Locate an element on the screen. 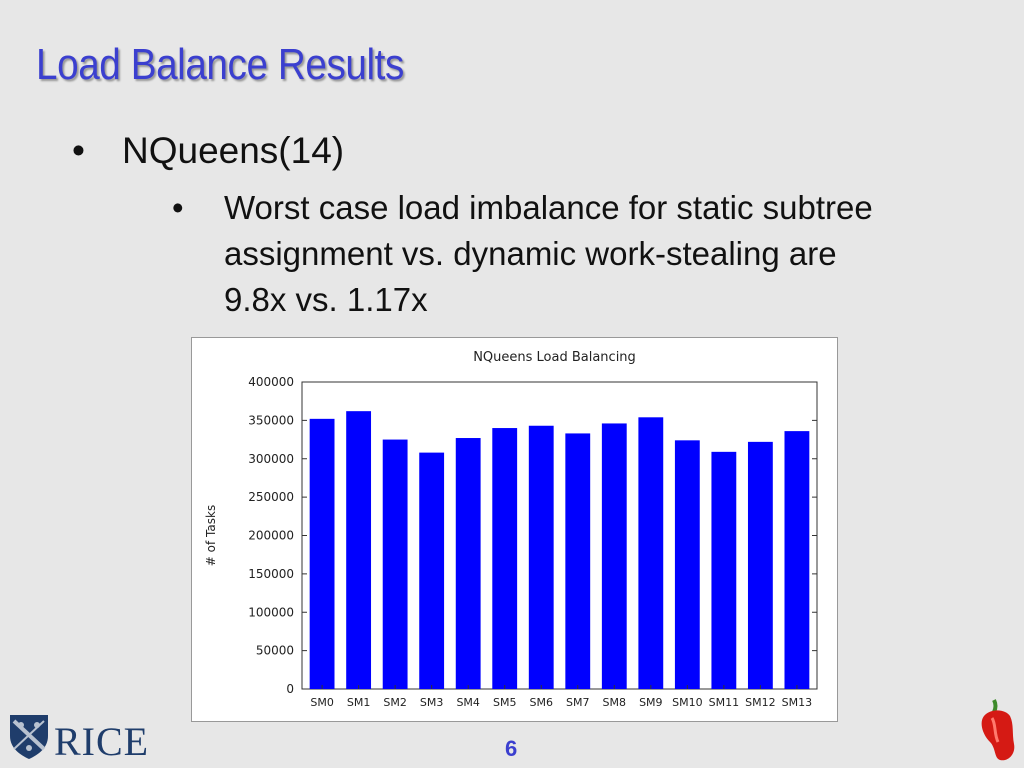 This screenshot has height=768, width=1024. bullet-text: NQueens(14) is located at coordinates (233, 150).